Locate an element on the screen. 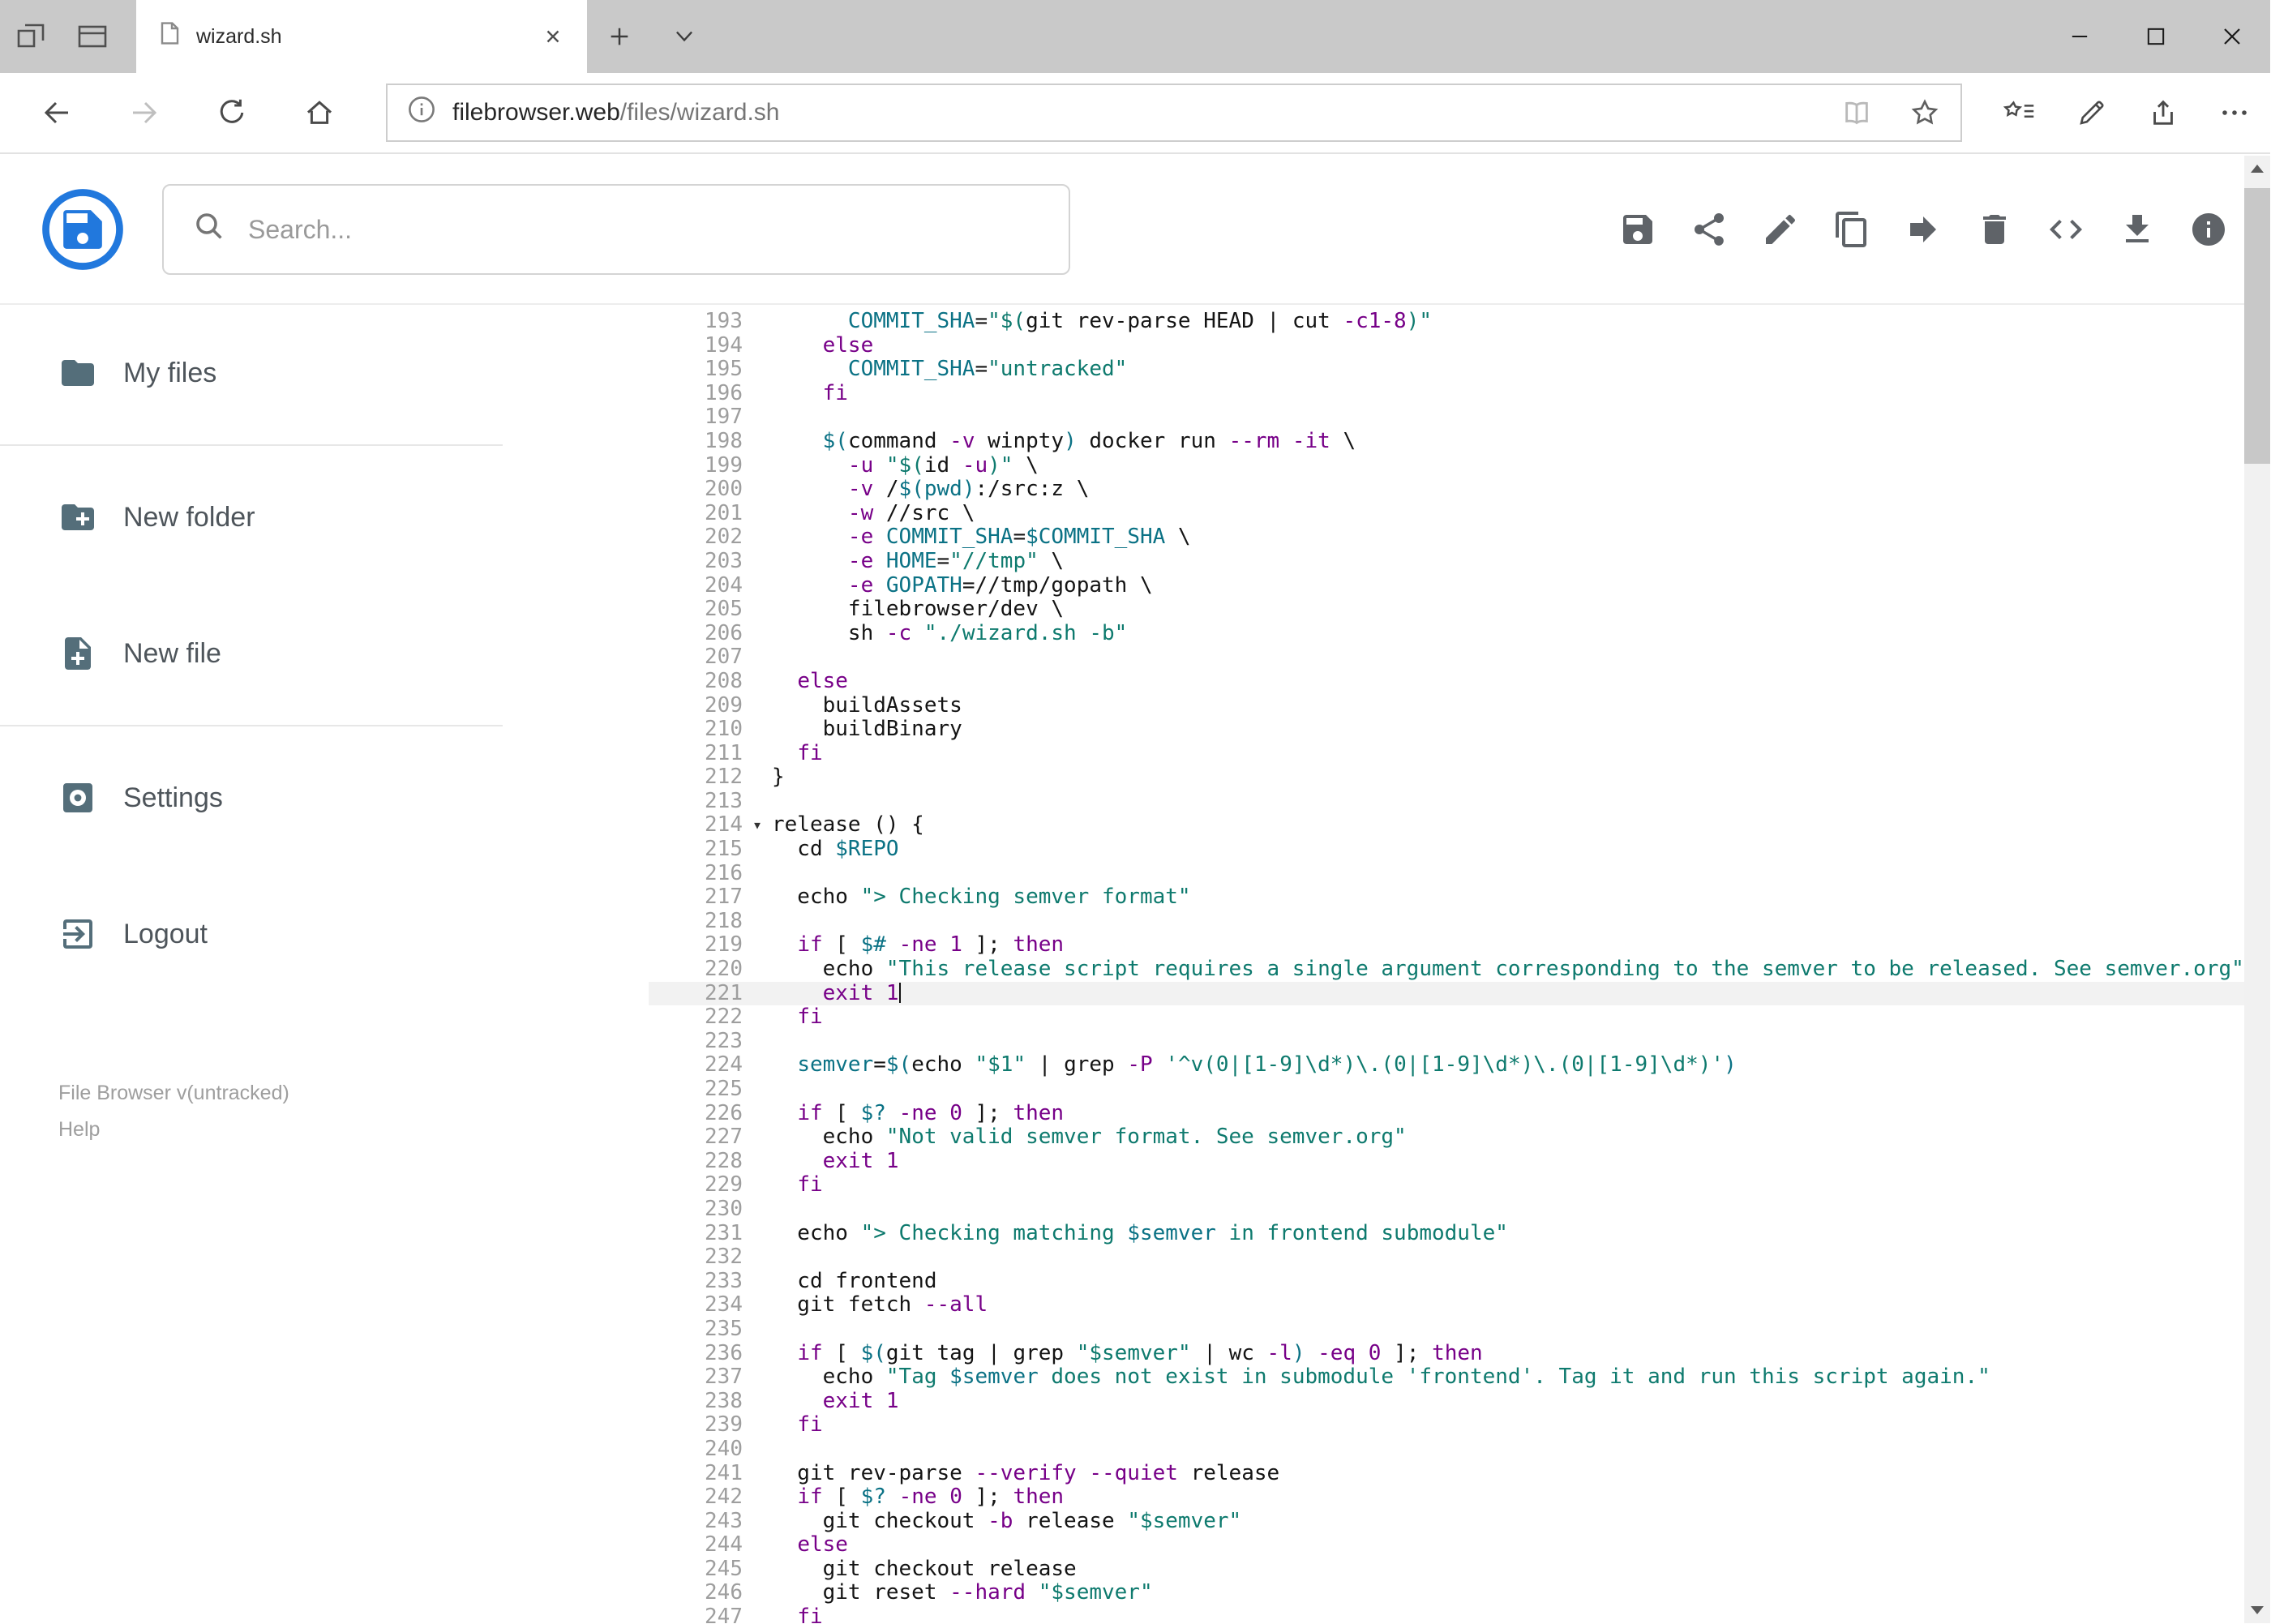 The image size is (2271, 1624). page-scrollbar is located at coordinates (2257, 890).